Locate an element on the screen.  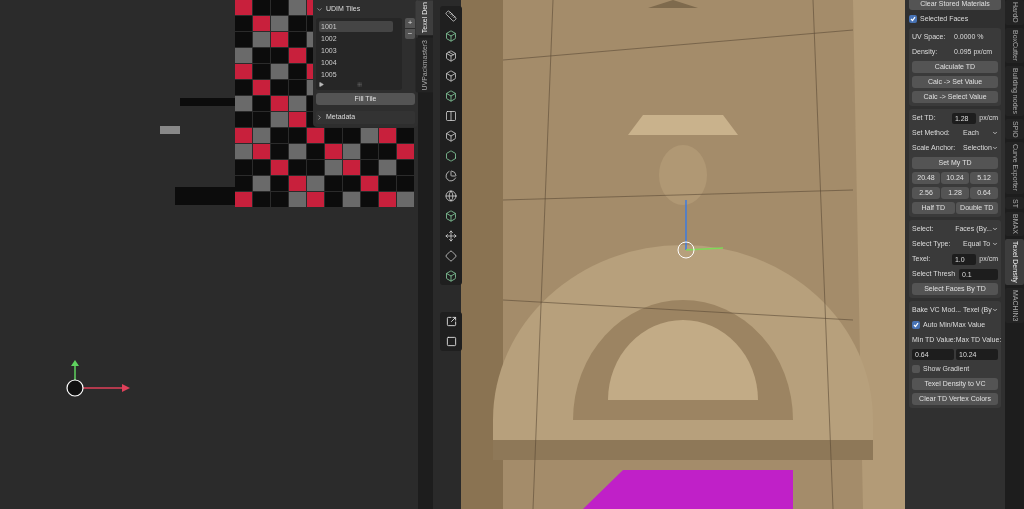
pie-chart-icon is located at coordinates (451, 175).